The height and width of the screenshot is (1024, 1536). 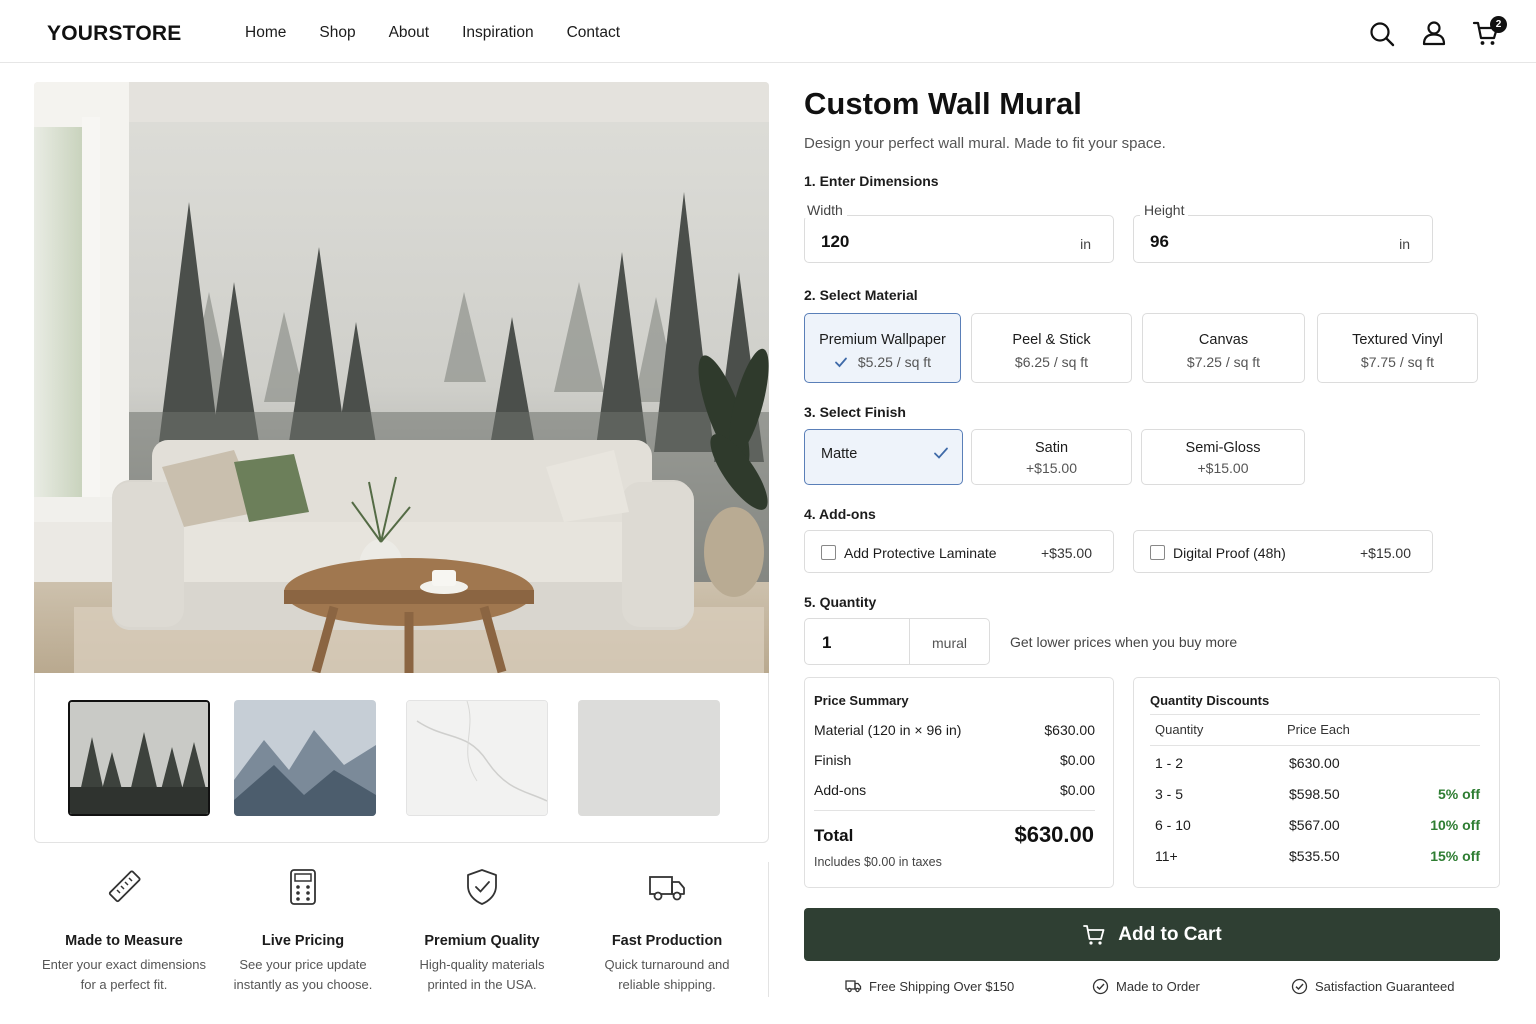 What do you see at coordinates (667, 941) in the screenshot?
I see `feature-title: Fast Production` at bounding box center [667, 941].